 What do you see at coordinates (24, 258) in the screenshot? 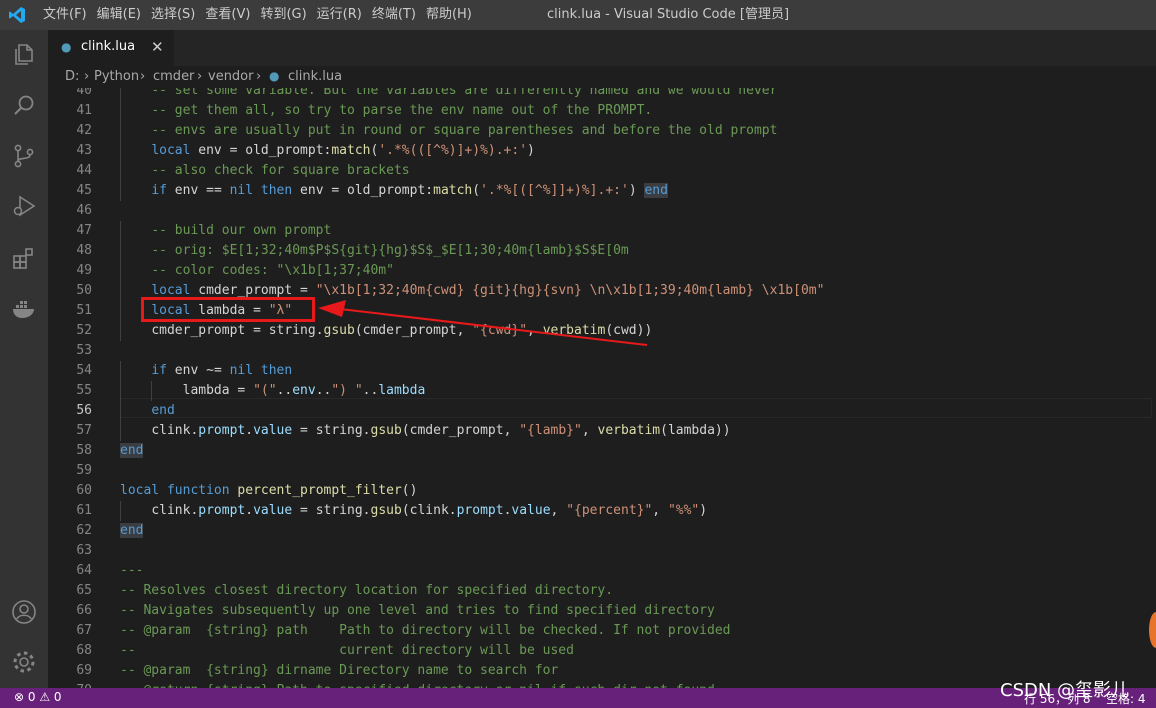
I see `extensions-icon` at bounding box center [24, 258].